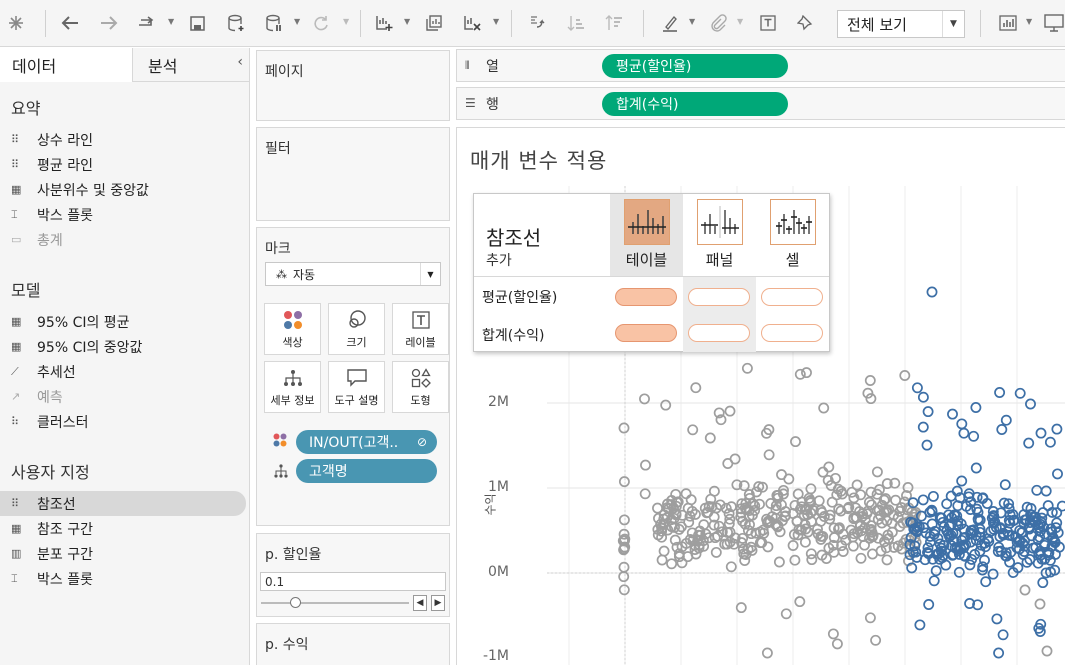 The height and width of the screenshot is (665, 1065). Describe the element at coordinates (366, 442) in the screenshot. I see `mark-pill-inout: IN/OUT(고객.. ⊘` at that location.